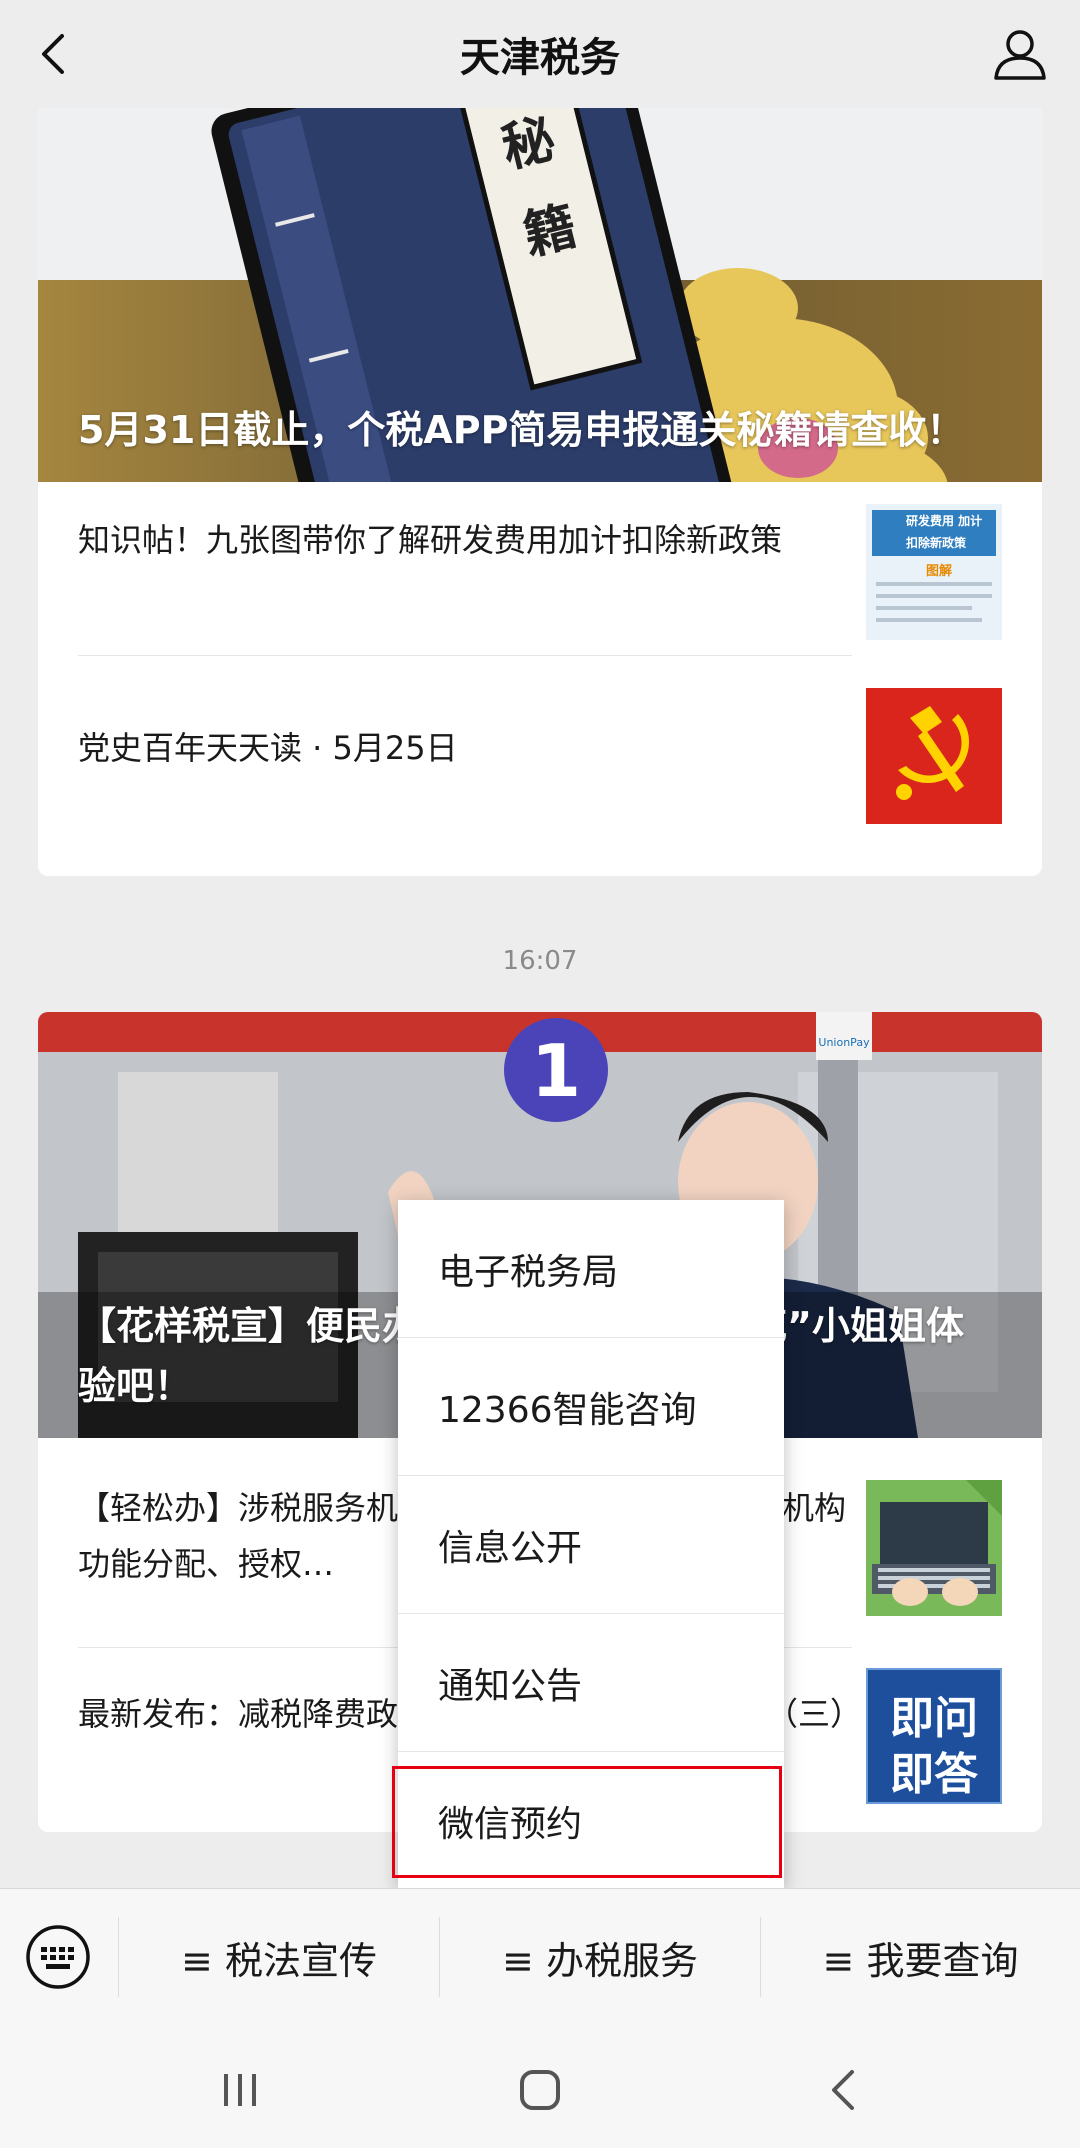 The height and width of the screenshot is (2148, 1080). What do you see at coordinates (934, 756) in the screenshot?
I see `hammer-sickle-icon` at bounding box center [934, 756].